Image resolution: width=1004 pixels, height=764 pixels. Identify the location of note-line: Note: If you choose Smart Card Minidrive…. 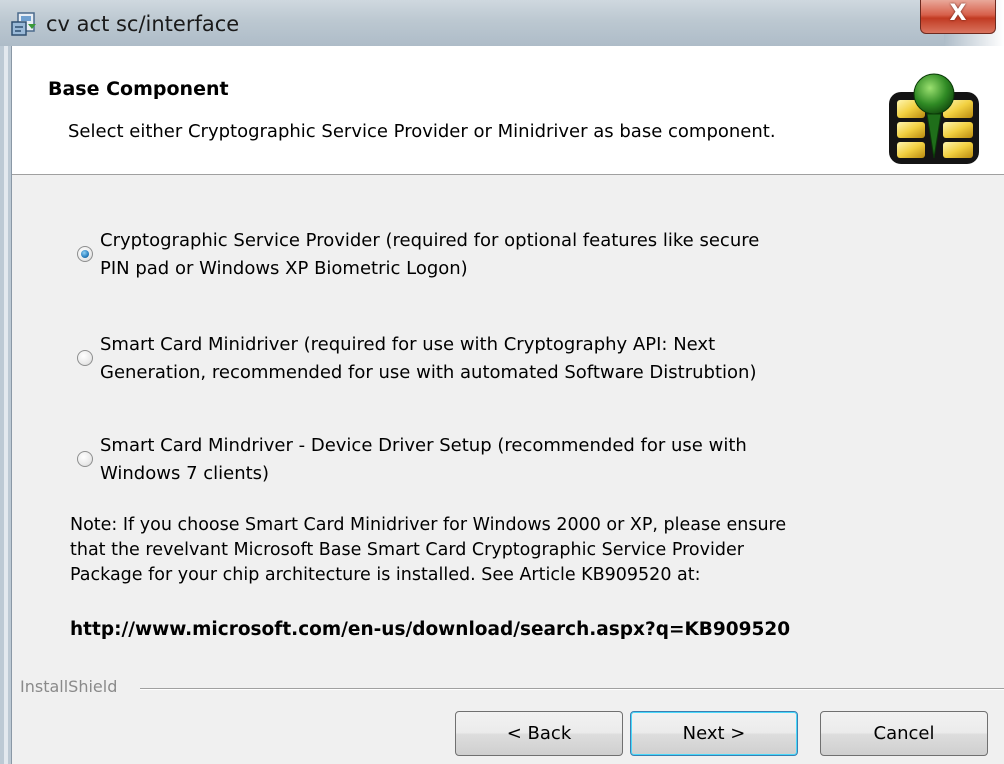
(428, 525).